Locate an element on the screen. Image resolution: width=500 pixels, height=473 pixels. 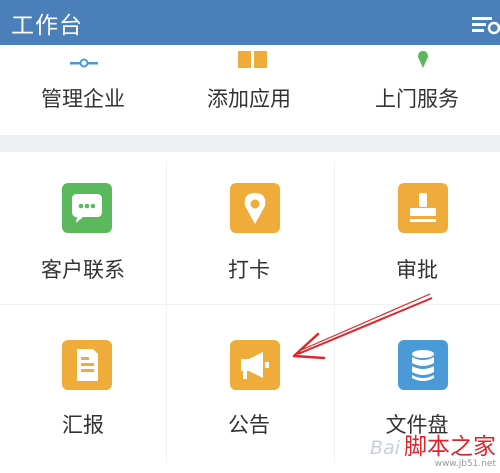
grid-item-manage-enterprise: 管理企业 is located at coordinates (83, 90).